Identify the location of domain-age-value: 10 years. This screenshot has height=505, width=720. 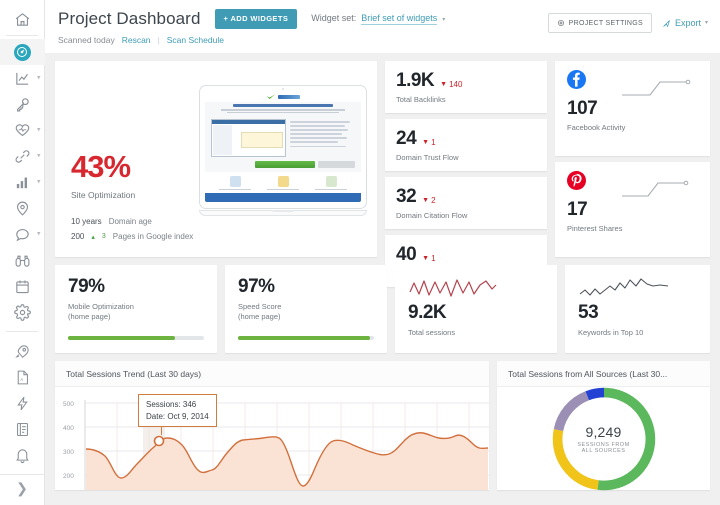
(86, 221).